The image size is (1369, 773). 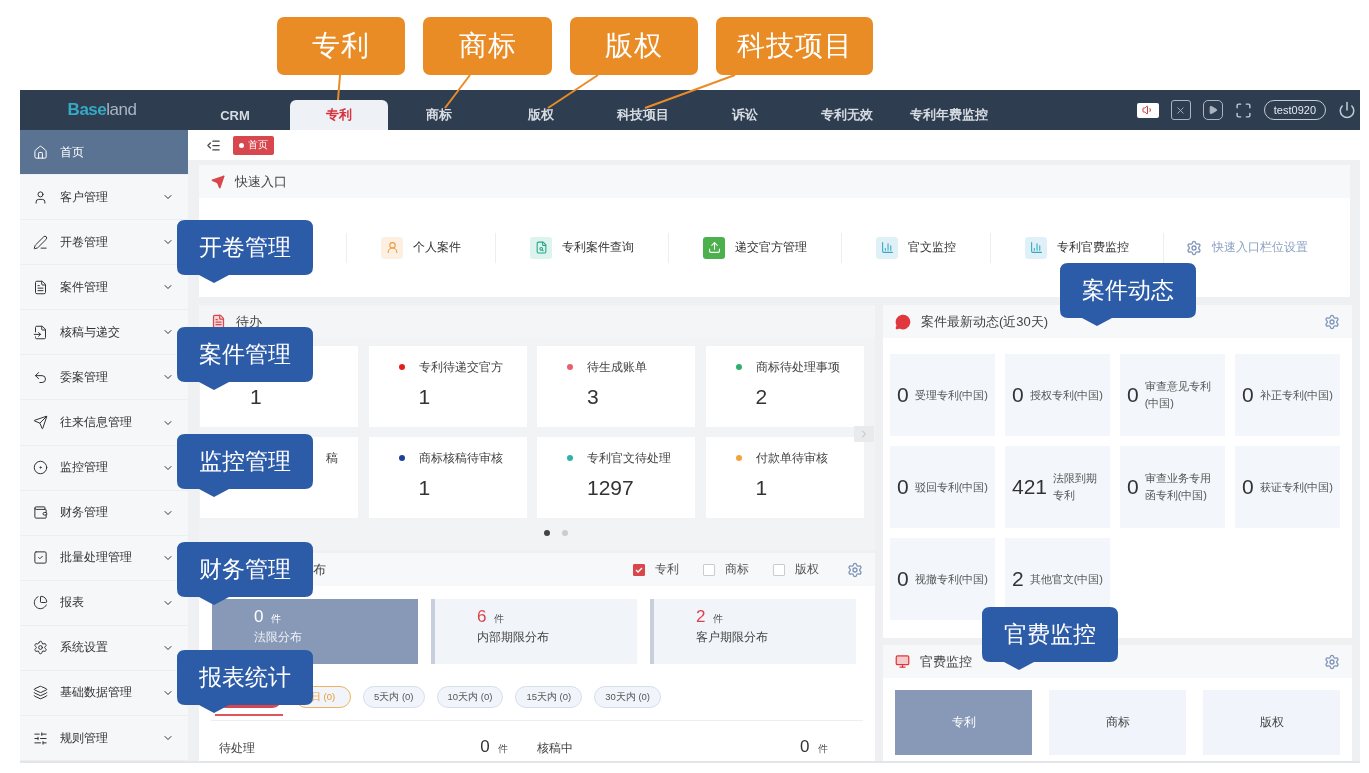 I want to click on gear-icon, so click(x=1194, y=247).